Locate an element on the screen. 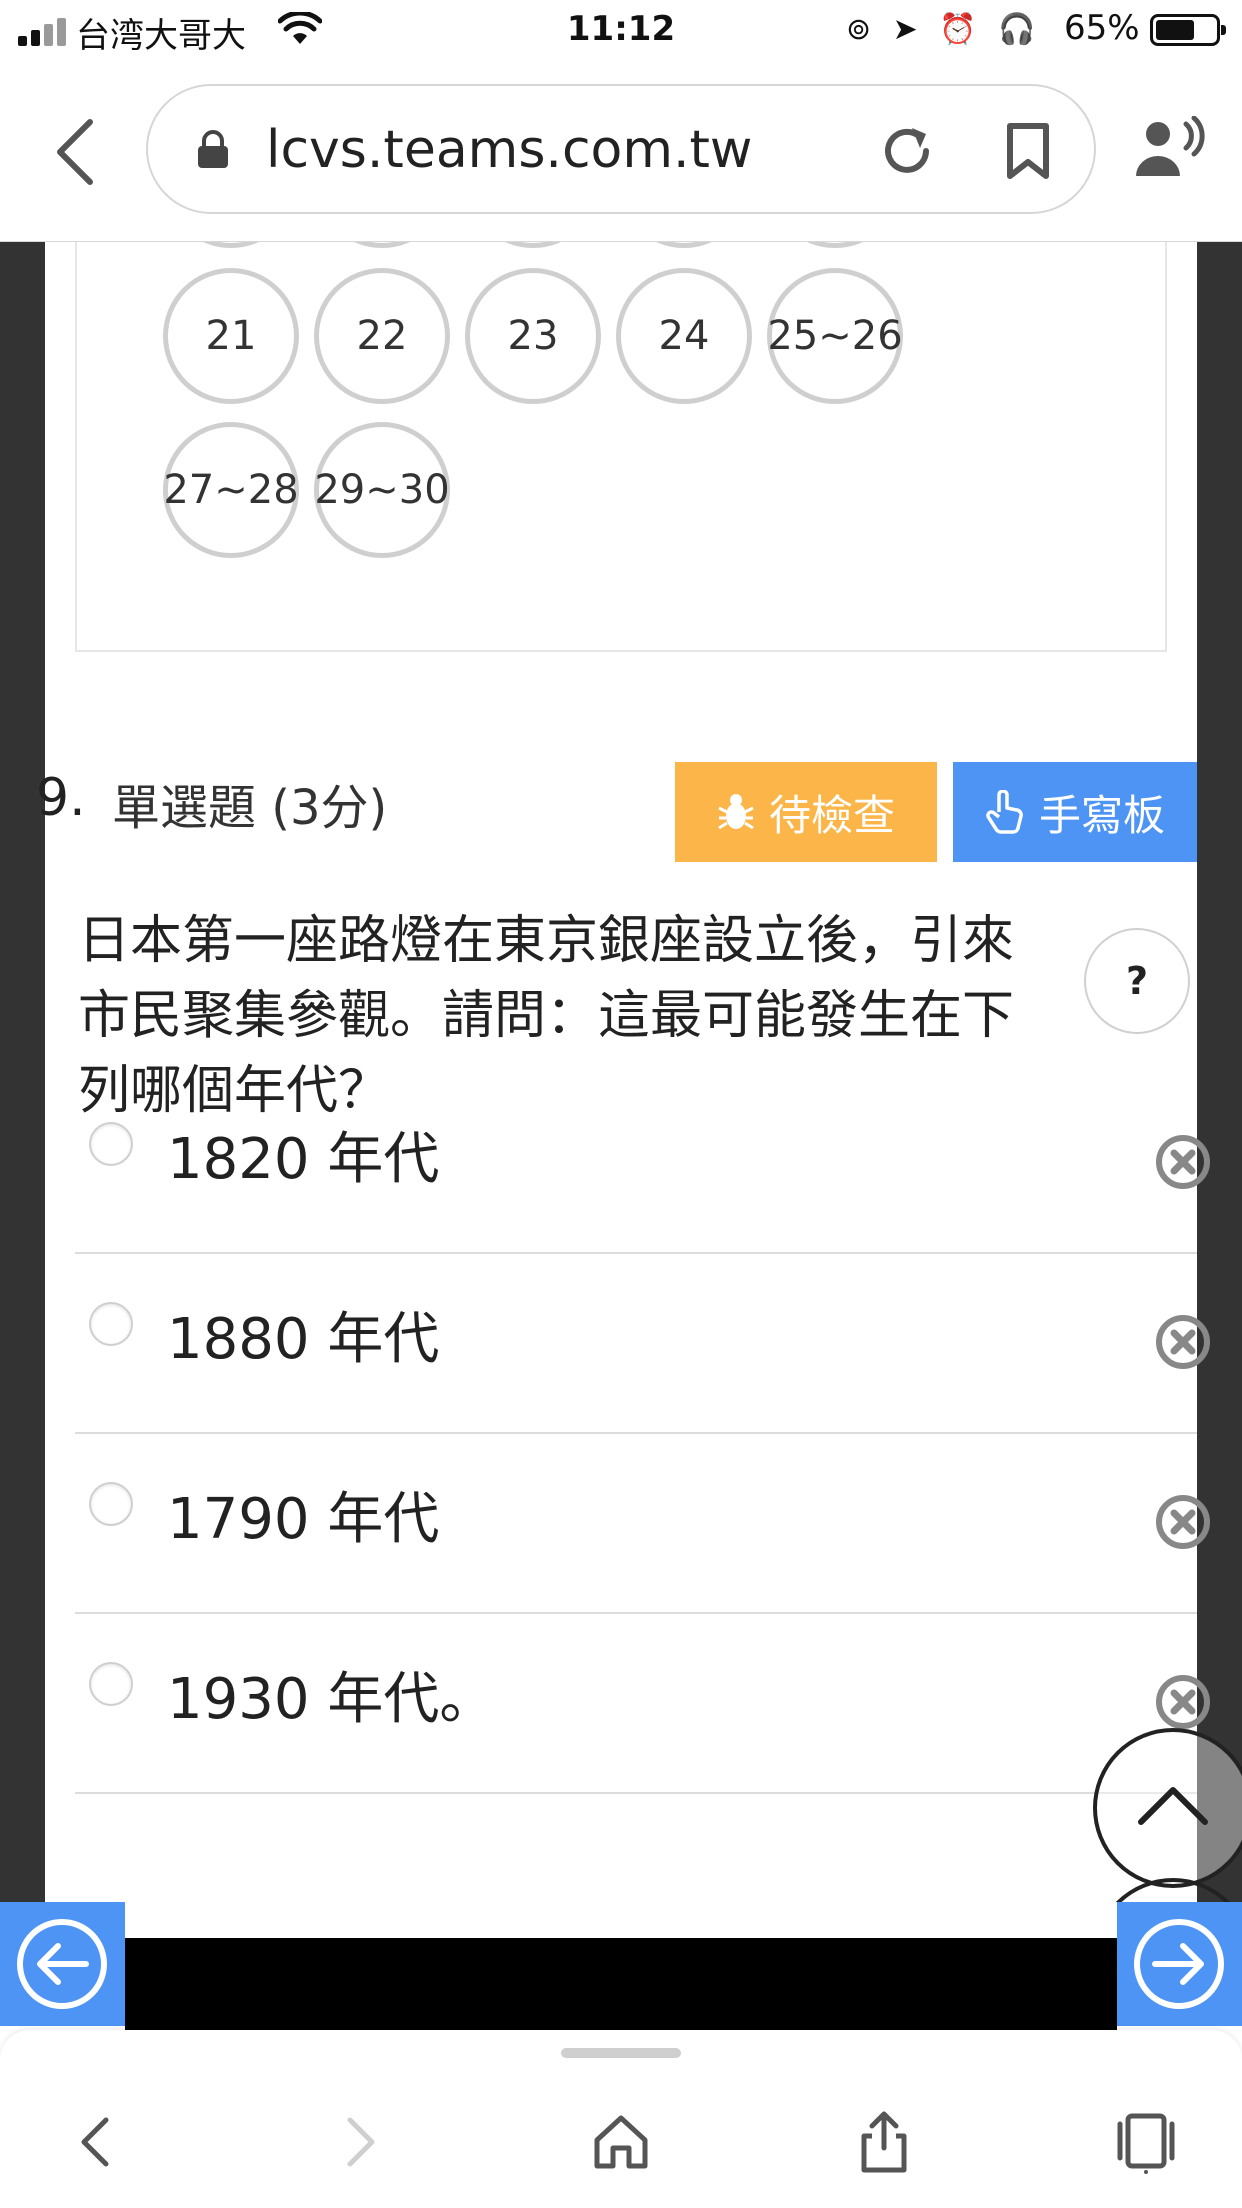 Image resolution: width=1242 pixels, height=2208 pixels. pending-check-label: 待檢查 is located at coordinates (831, 815).